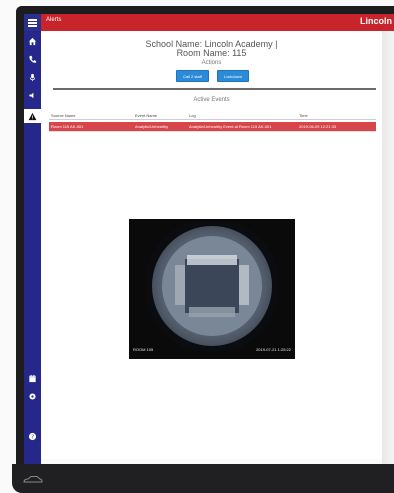 The image size is (394, 493). Describe the element at coordinates (211, 53) in the screenshot. I see `room-name: Room Name: 115` at that location.